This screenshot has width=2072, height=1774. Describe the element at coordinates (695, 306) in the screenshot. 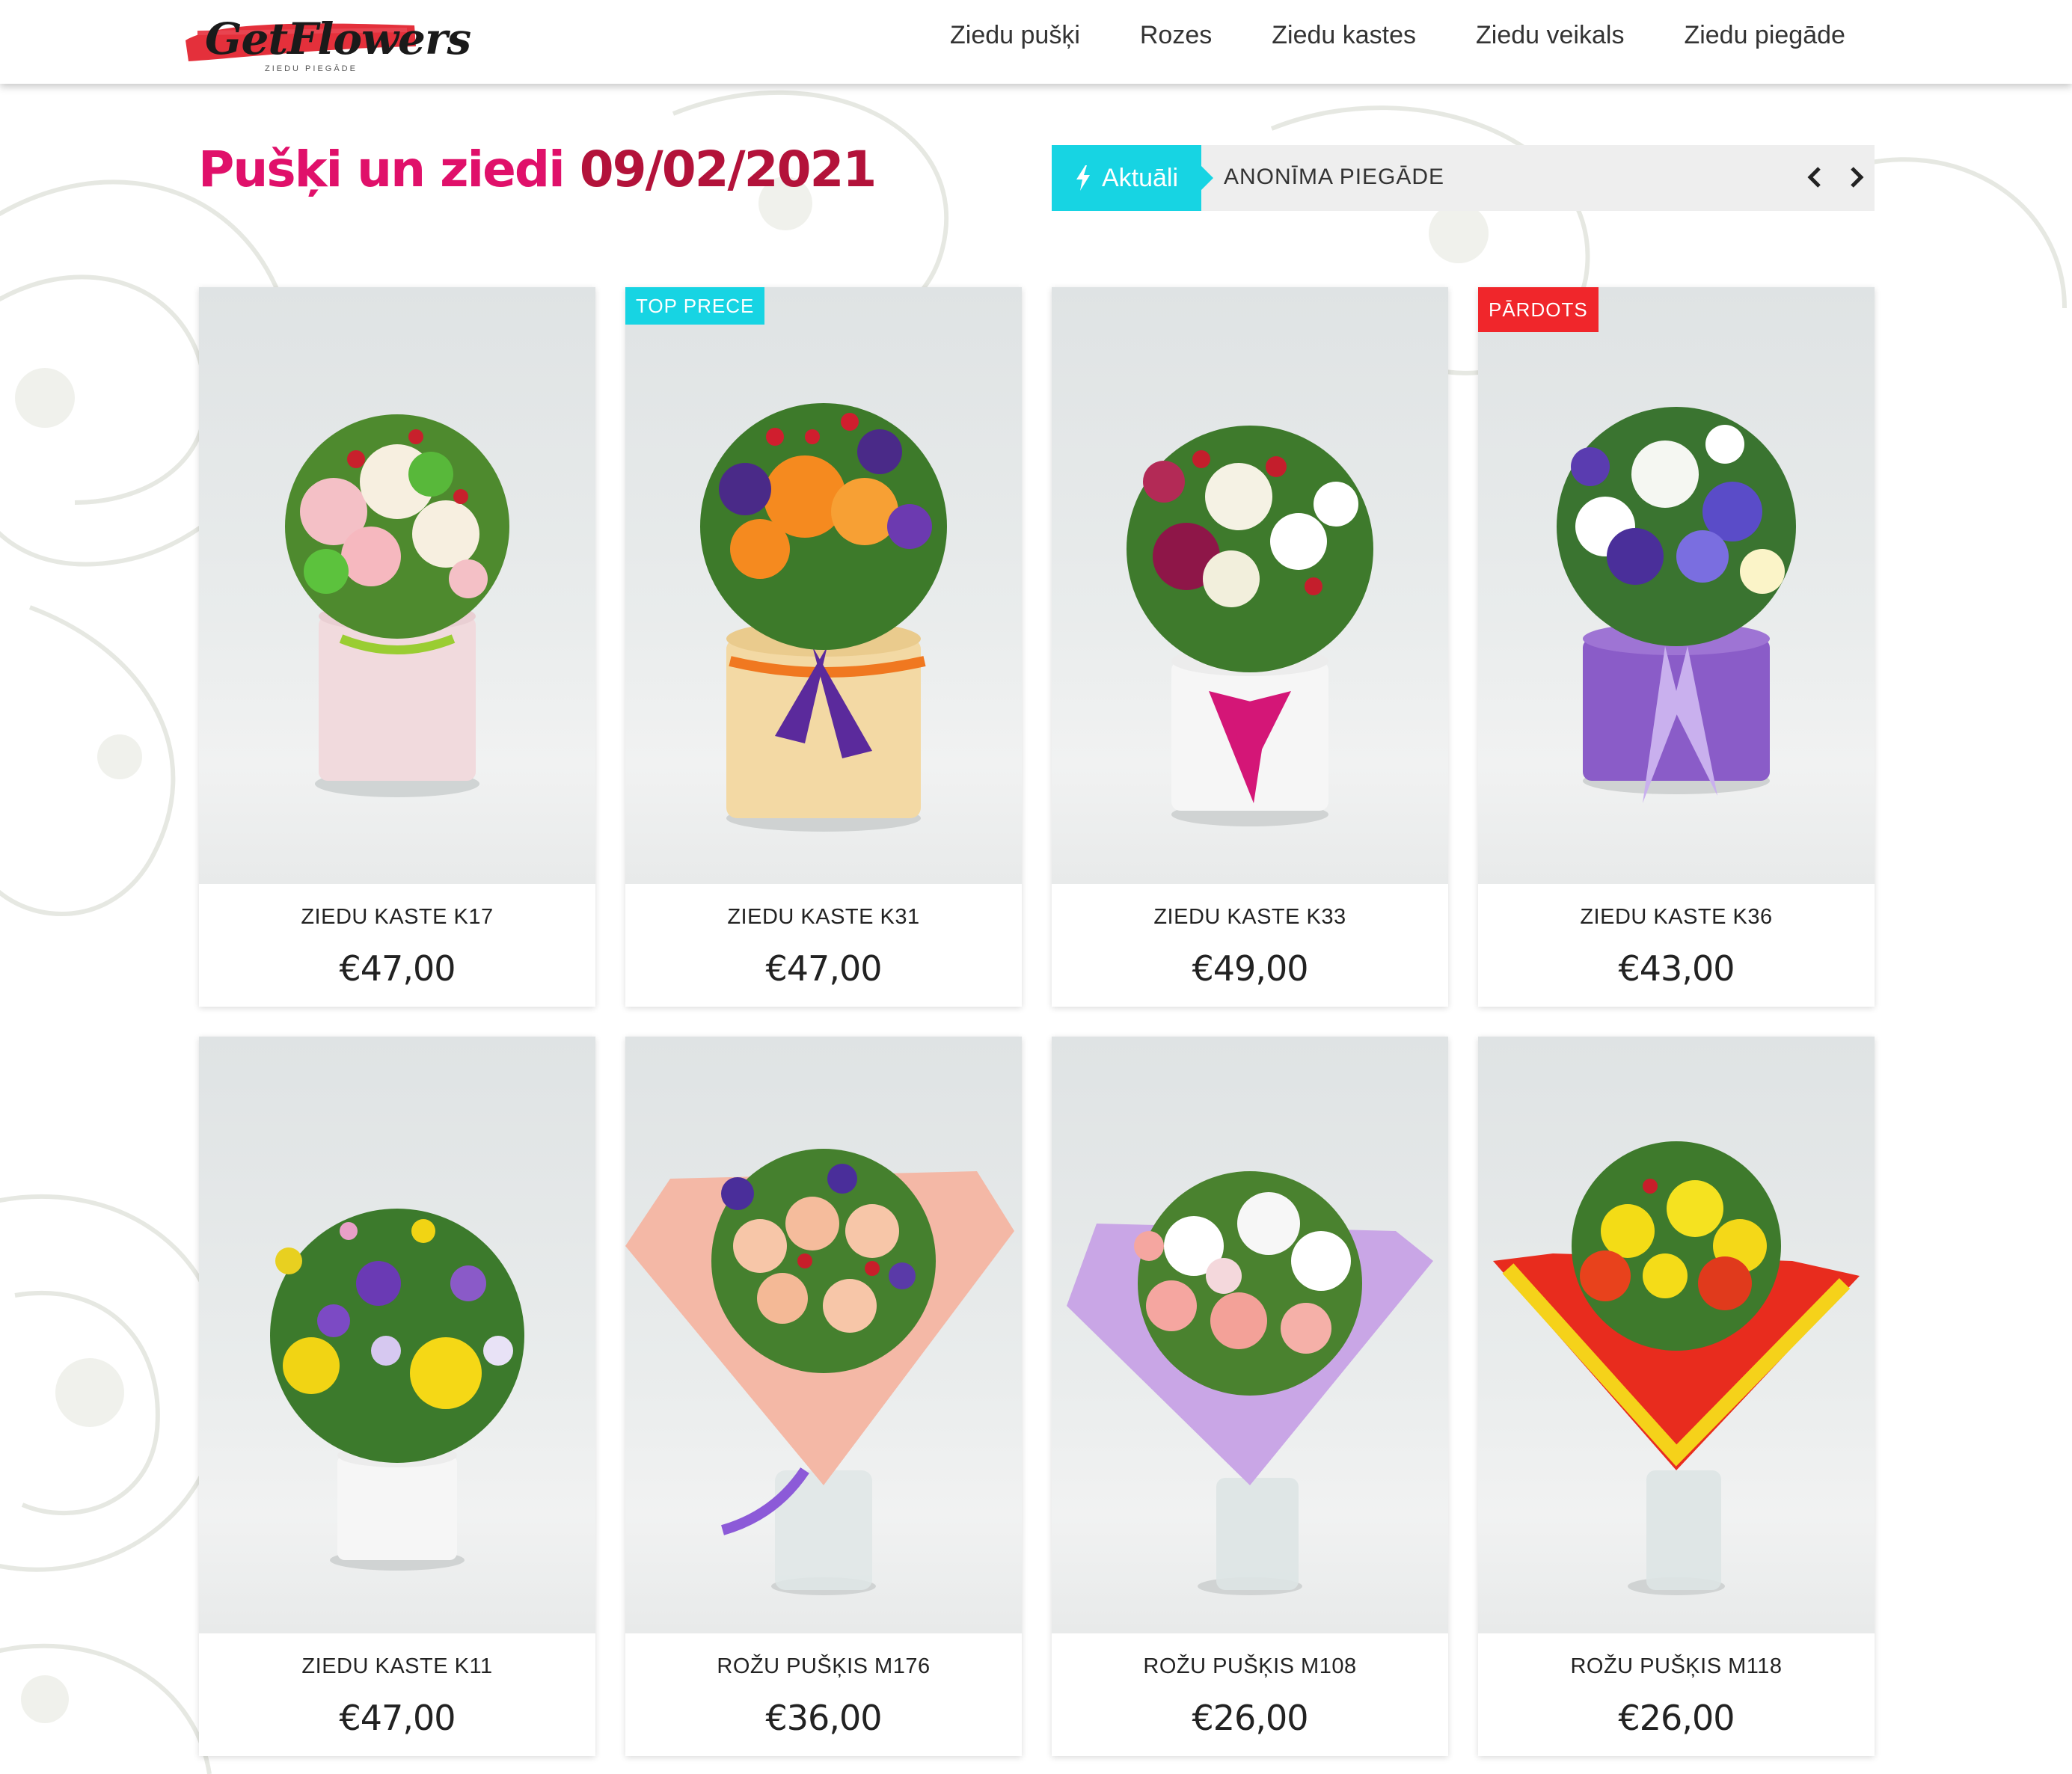

I see `top-product-badge: TOP PRECE` at that location.